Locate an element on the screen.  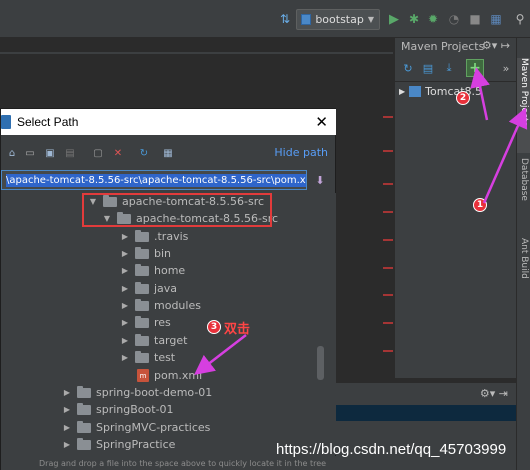
tree-item-label: .travis is located at coordinates (171, 236).